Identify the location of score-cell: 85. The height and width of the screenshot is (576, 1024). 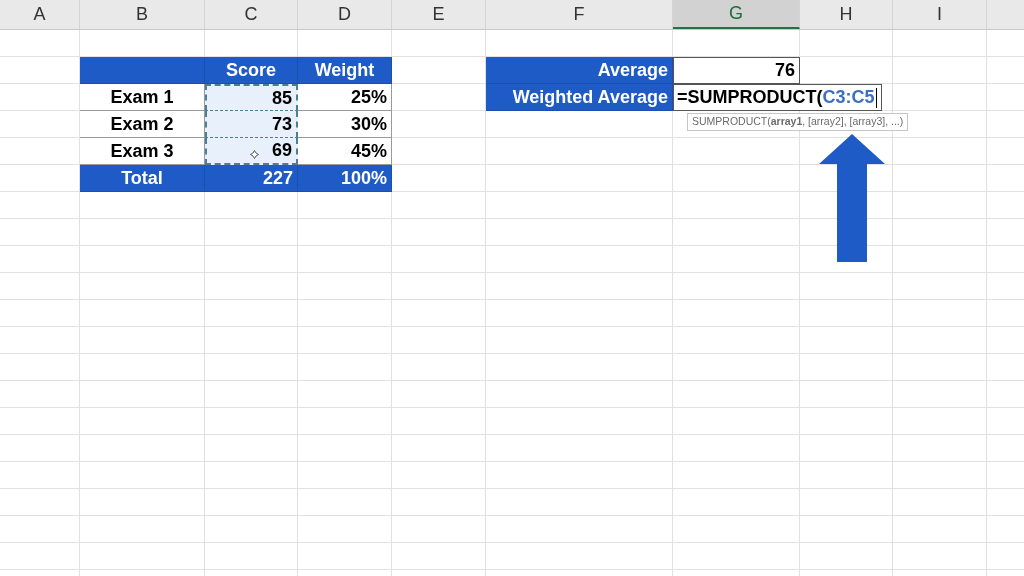
(251, 97).